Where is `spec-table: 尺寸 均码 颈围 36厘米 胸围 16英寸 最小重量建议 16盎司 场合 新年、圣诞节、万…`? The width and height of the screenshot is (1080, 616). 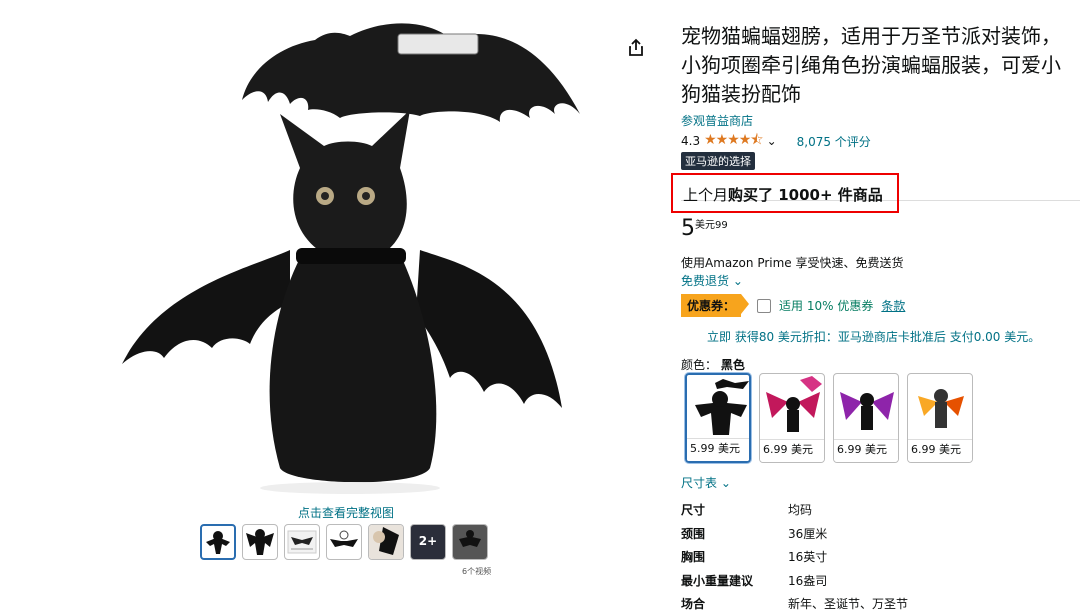 spec-table: 尺寸 均码 颈围 36厘米 胸围 16英寸 最小重量建议 16盎司 场合 新年、圣诞节、万… is located at coordinates (794, 557).